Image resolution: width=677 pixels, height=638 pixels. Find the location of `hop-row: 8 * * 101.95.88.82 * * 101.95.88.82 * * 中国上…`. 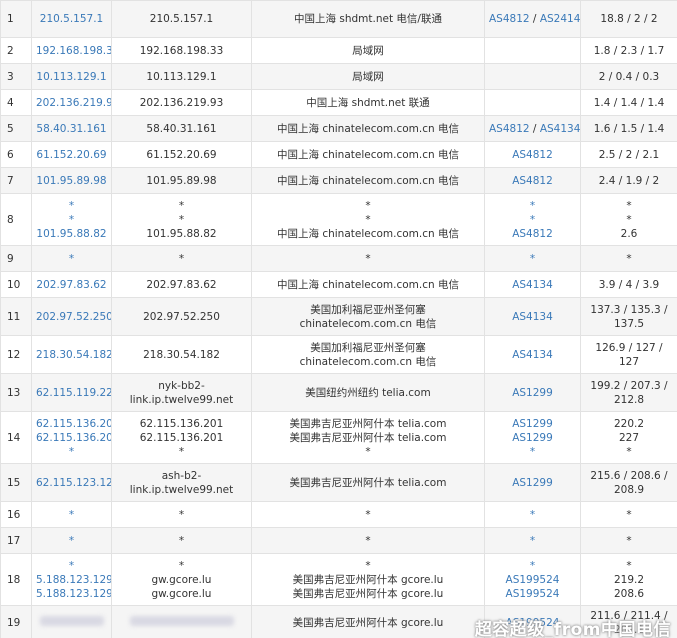

hop-row: 8 * * 101.95.88.82 * * 101.95.88.82 * * 中国上… is located at coordinates (338, 219).